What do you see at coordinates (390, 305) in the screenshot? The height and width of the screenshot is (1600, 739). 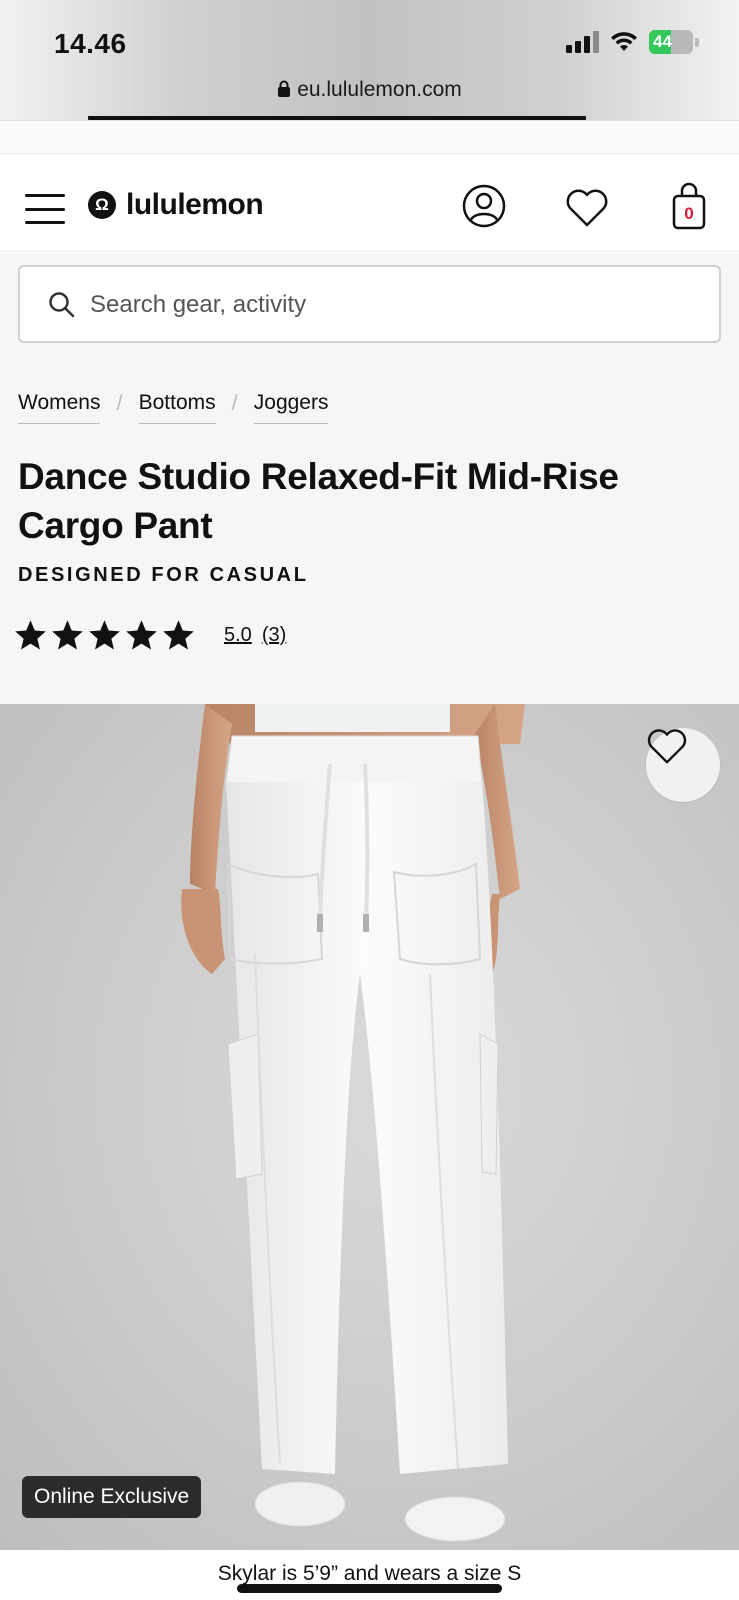 I see `search-input` at bounding box center [390, 305].